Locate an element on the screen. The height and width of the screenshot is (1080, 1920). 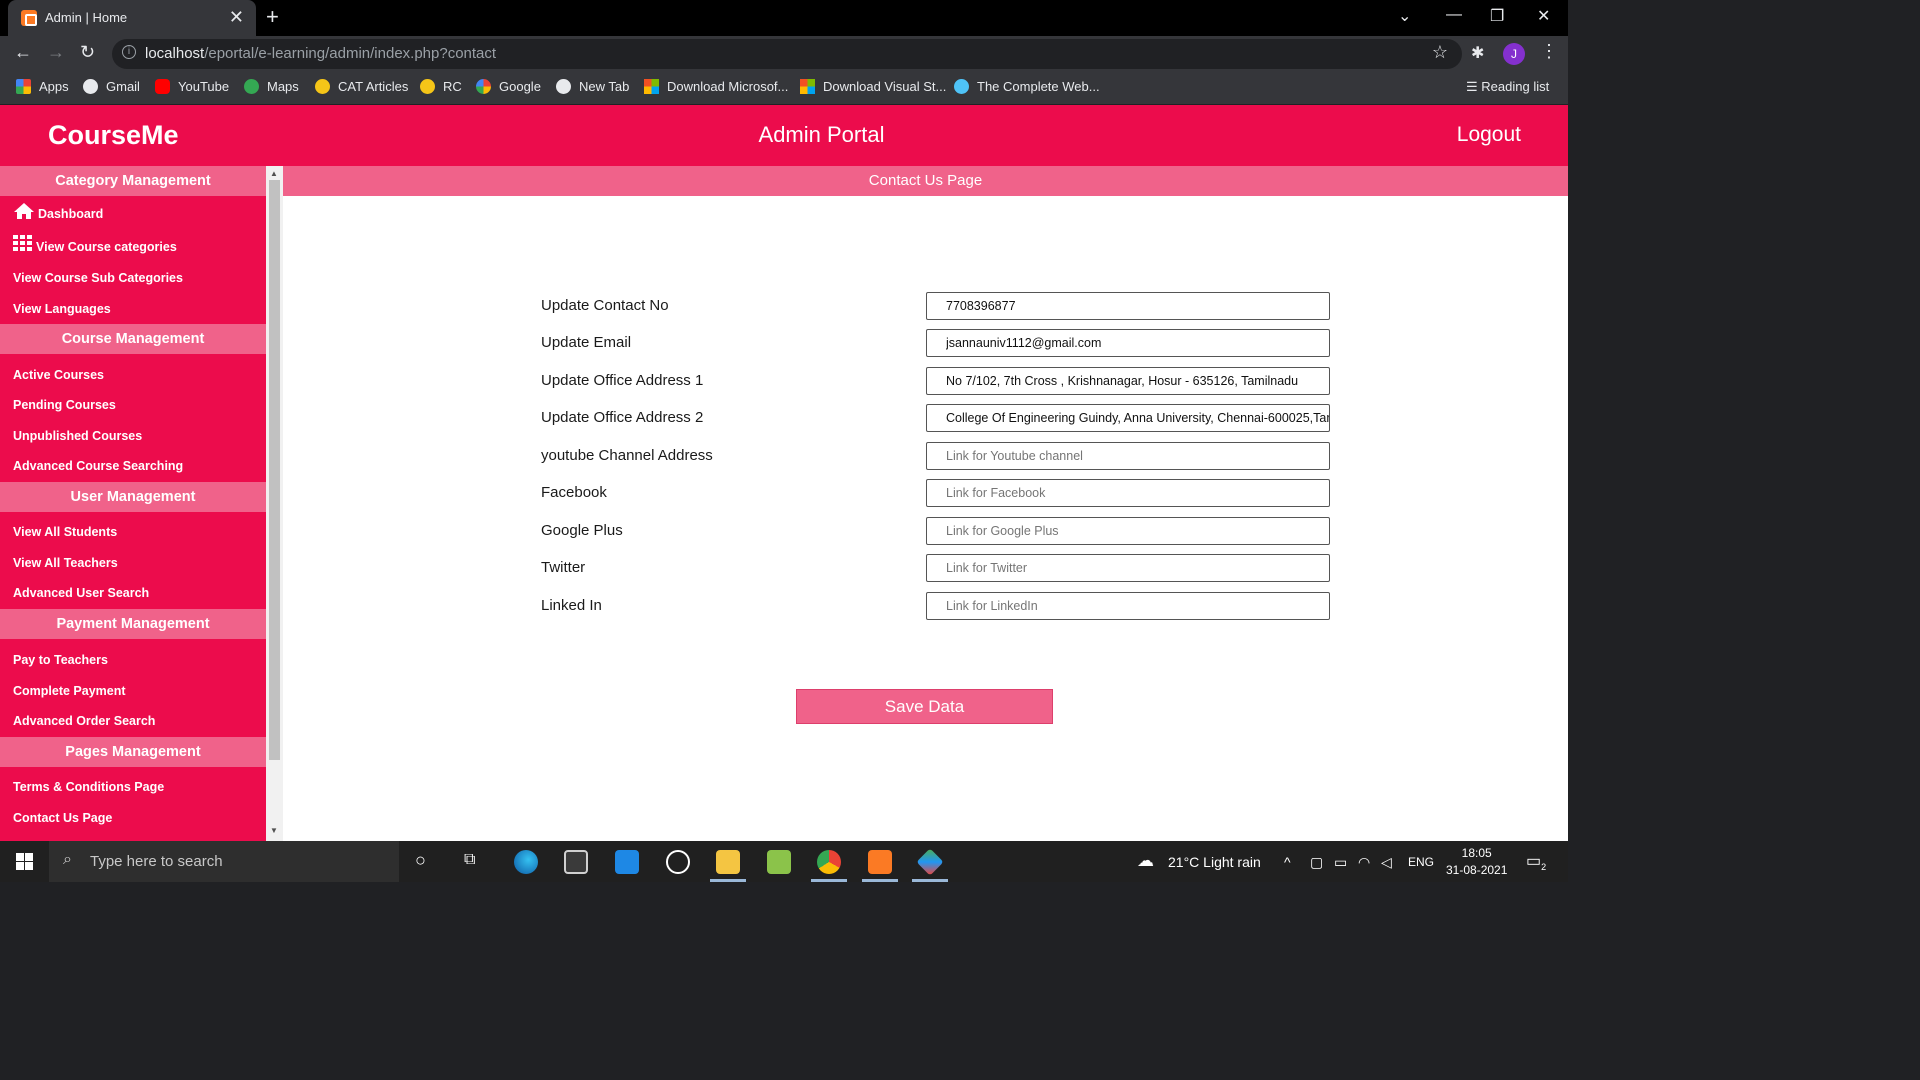
file-explorer-icon is located at coordinates (728, 862).